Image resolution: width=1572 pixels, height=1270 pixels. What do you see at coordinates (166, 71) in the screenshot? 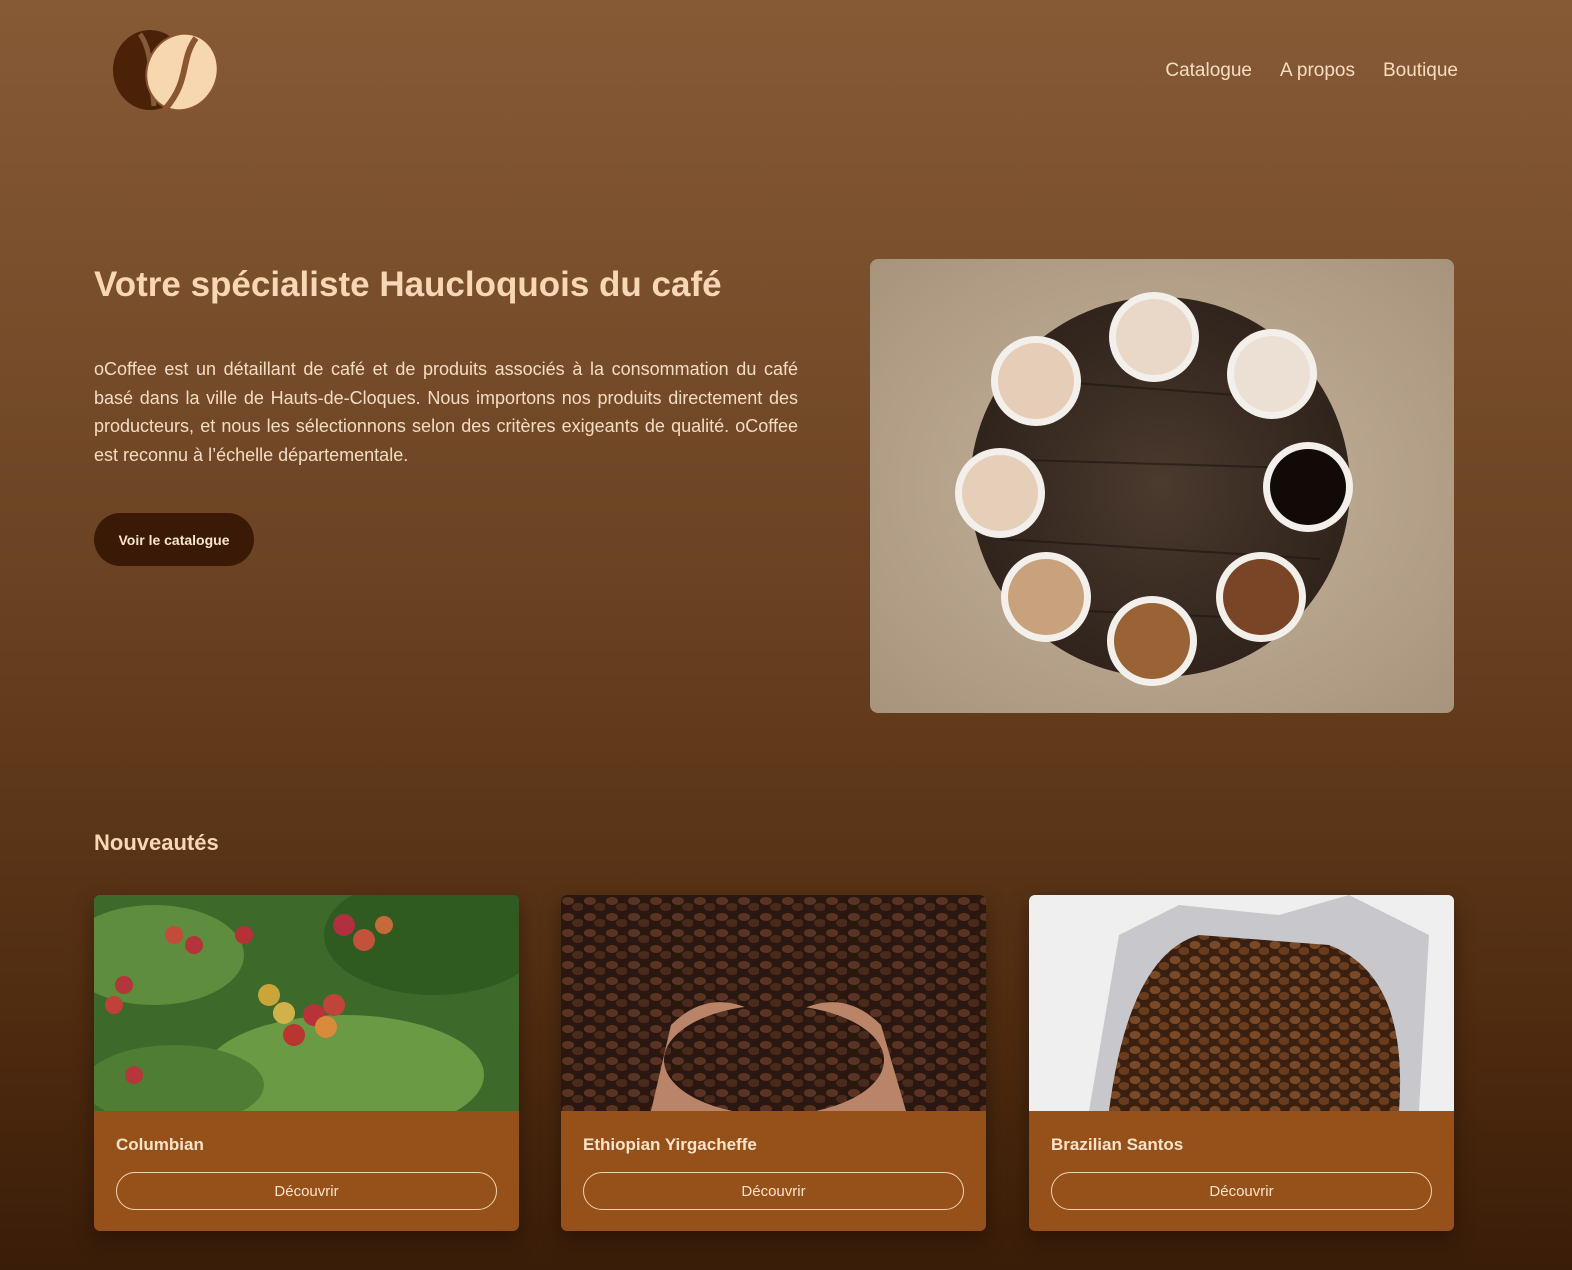
I see `coffee-bean-logo-icon` at bounding box center [166, 71].